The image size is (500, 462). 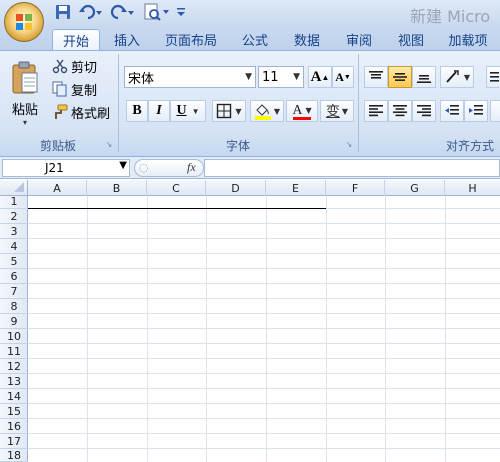 What do you see at coordinates (352, 168) in the screenshot?
I see `formula-input` at bounding box center [352, 168].